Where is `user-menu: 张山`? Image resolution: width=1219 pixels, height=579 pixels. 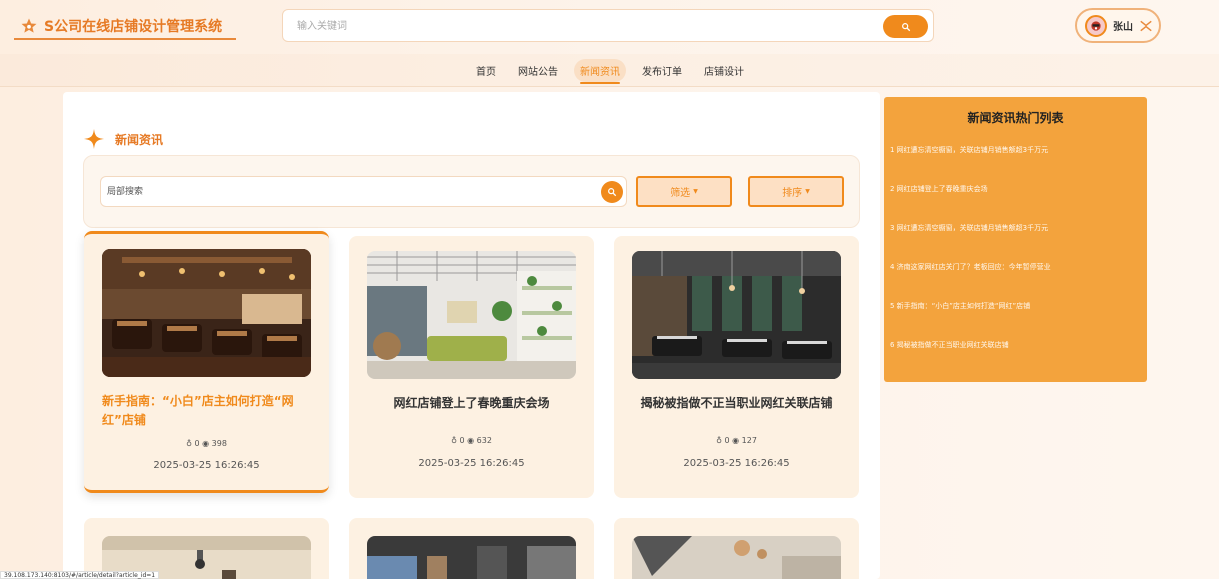 user-menu: 张山 is located at coordinates (1118, 25).